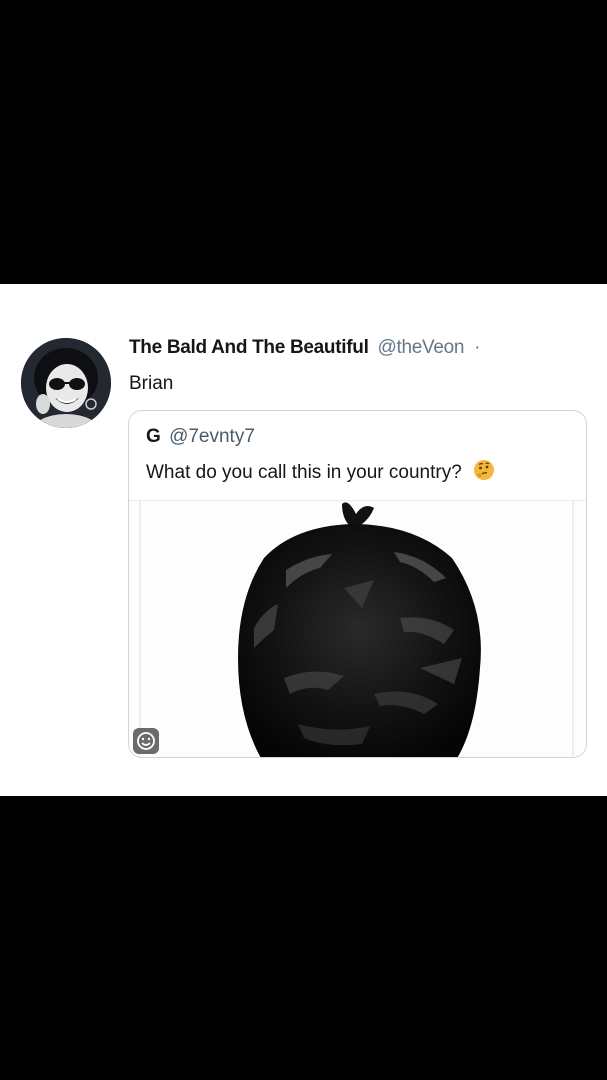  I want to click on tweet-text: Brian, so click(151, 383).